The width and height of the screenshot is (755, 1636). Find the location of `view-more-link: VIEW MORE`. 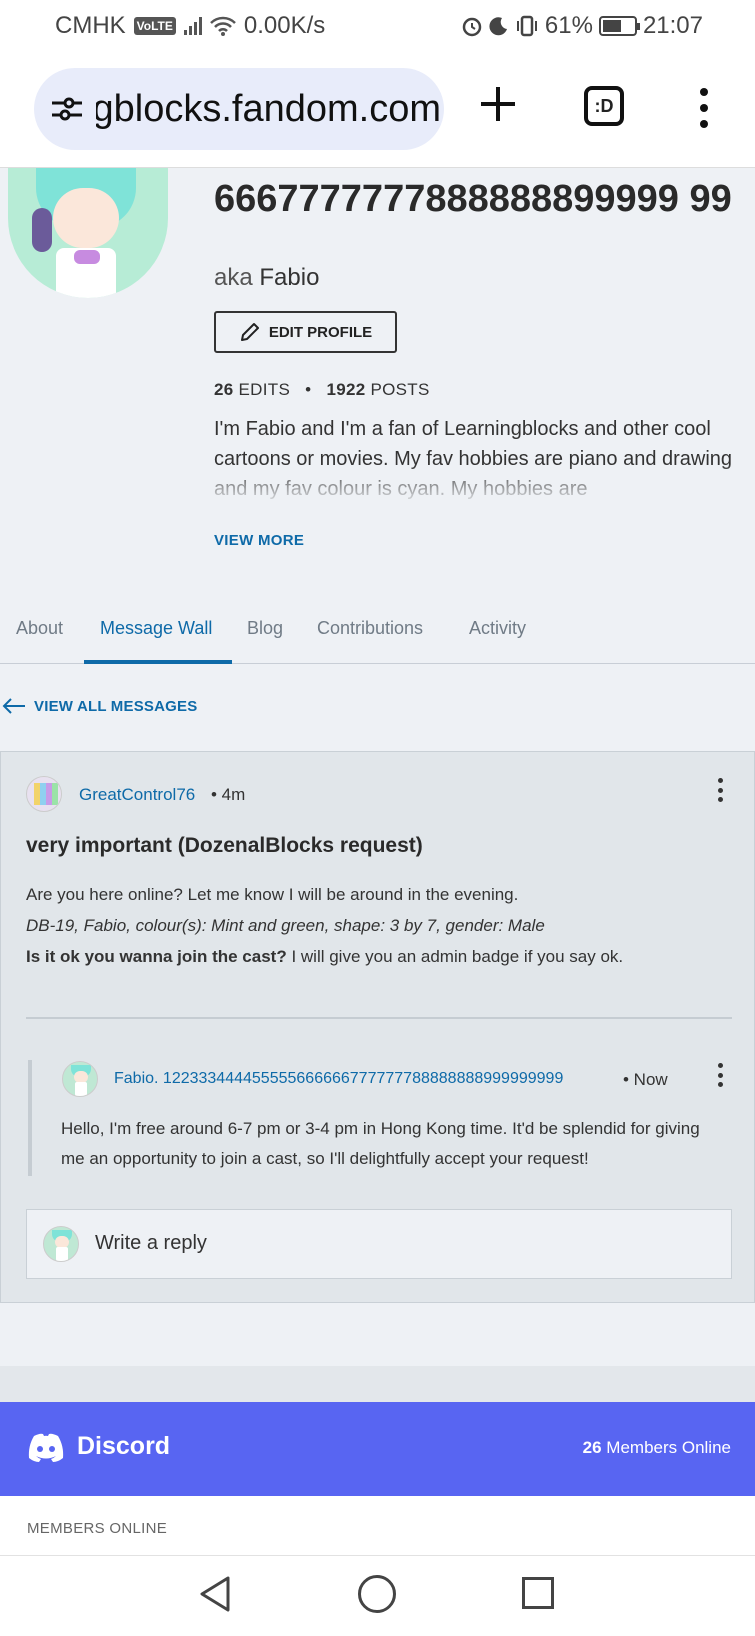

view-more-link: VIEW MORE is located at coordinates (259, 540).